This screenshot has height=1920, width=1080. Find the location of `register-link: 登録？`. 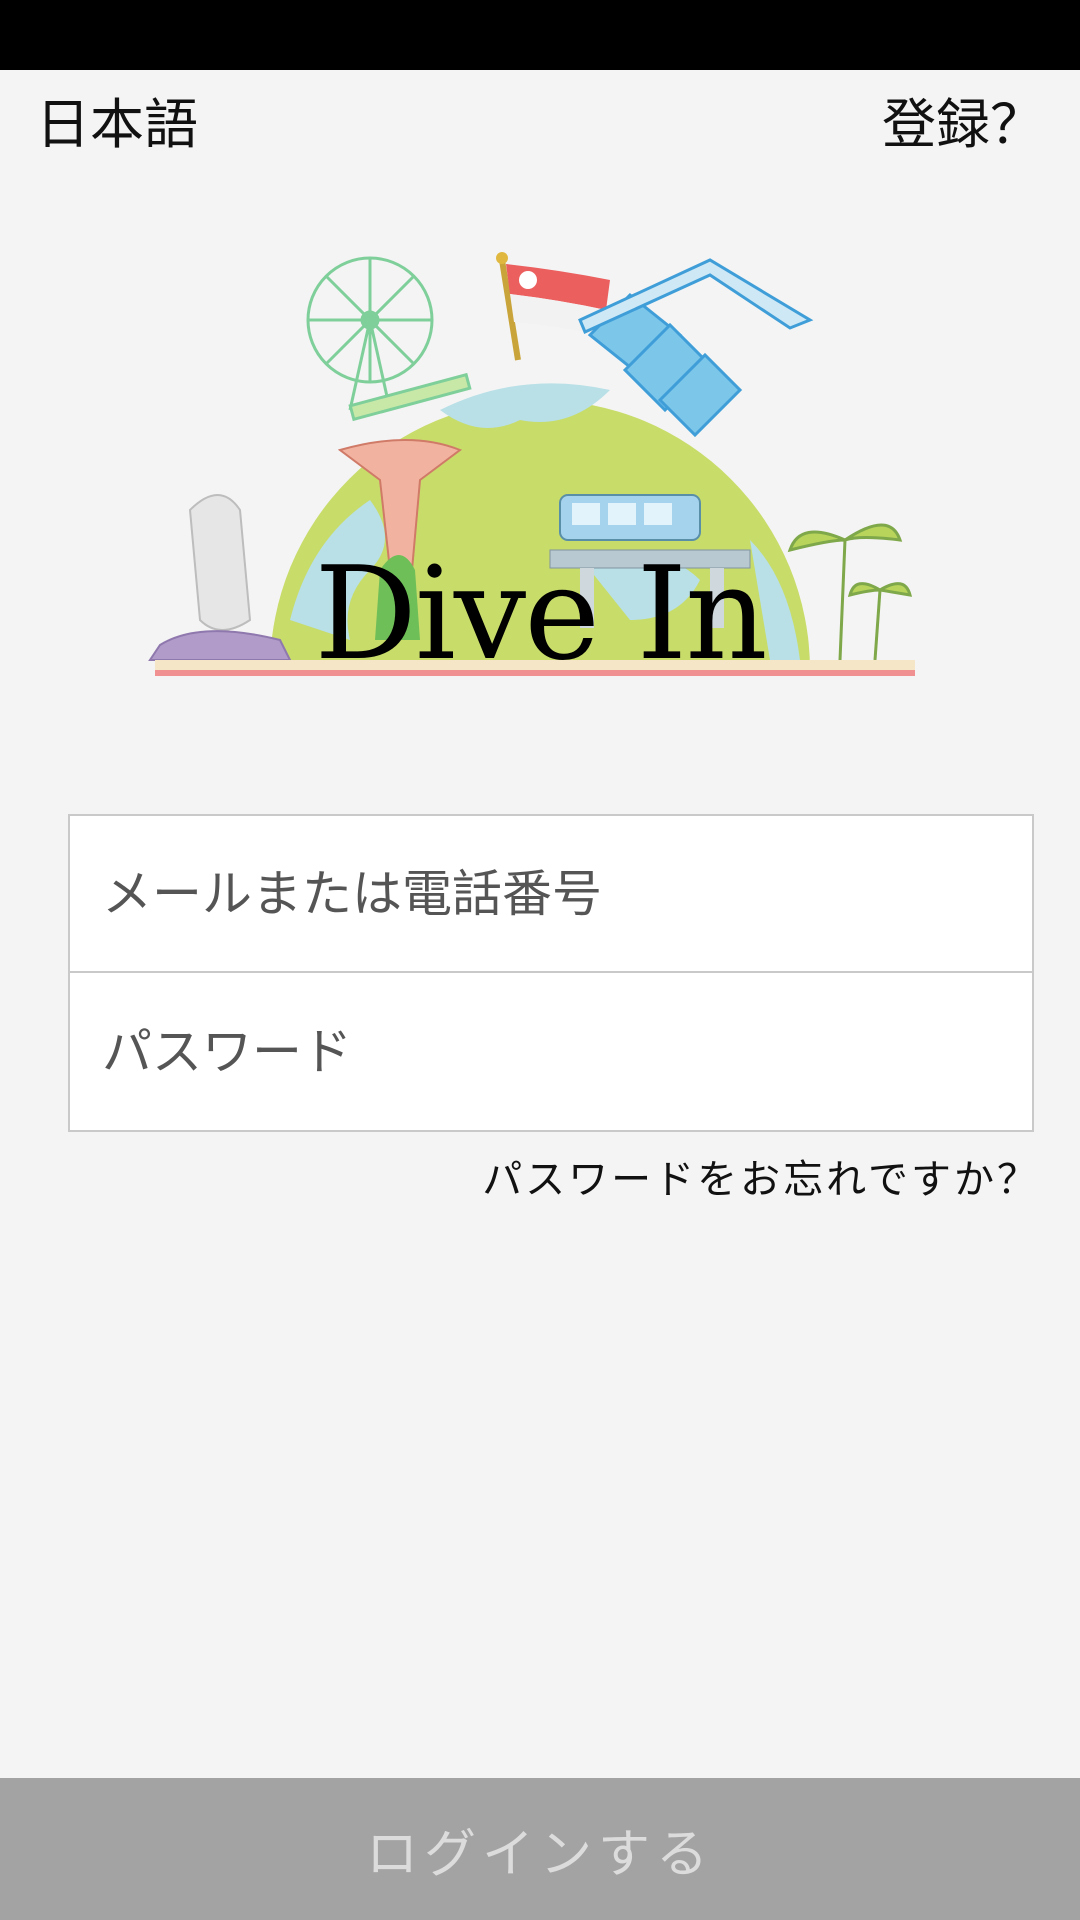

register-link: 登録？ is located at coordinates (963, 125).